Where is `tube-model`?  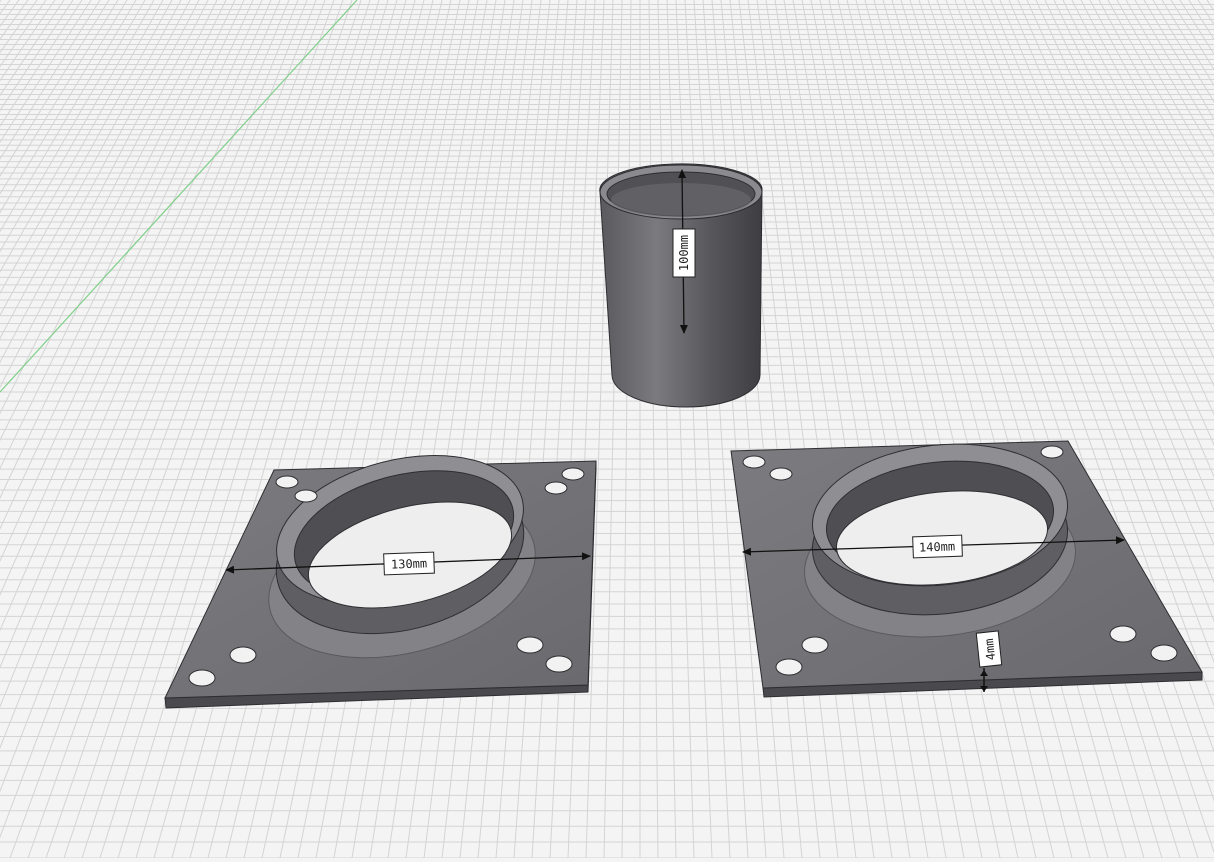 tube-model is located at coordinates (681, 285).